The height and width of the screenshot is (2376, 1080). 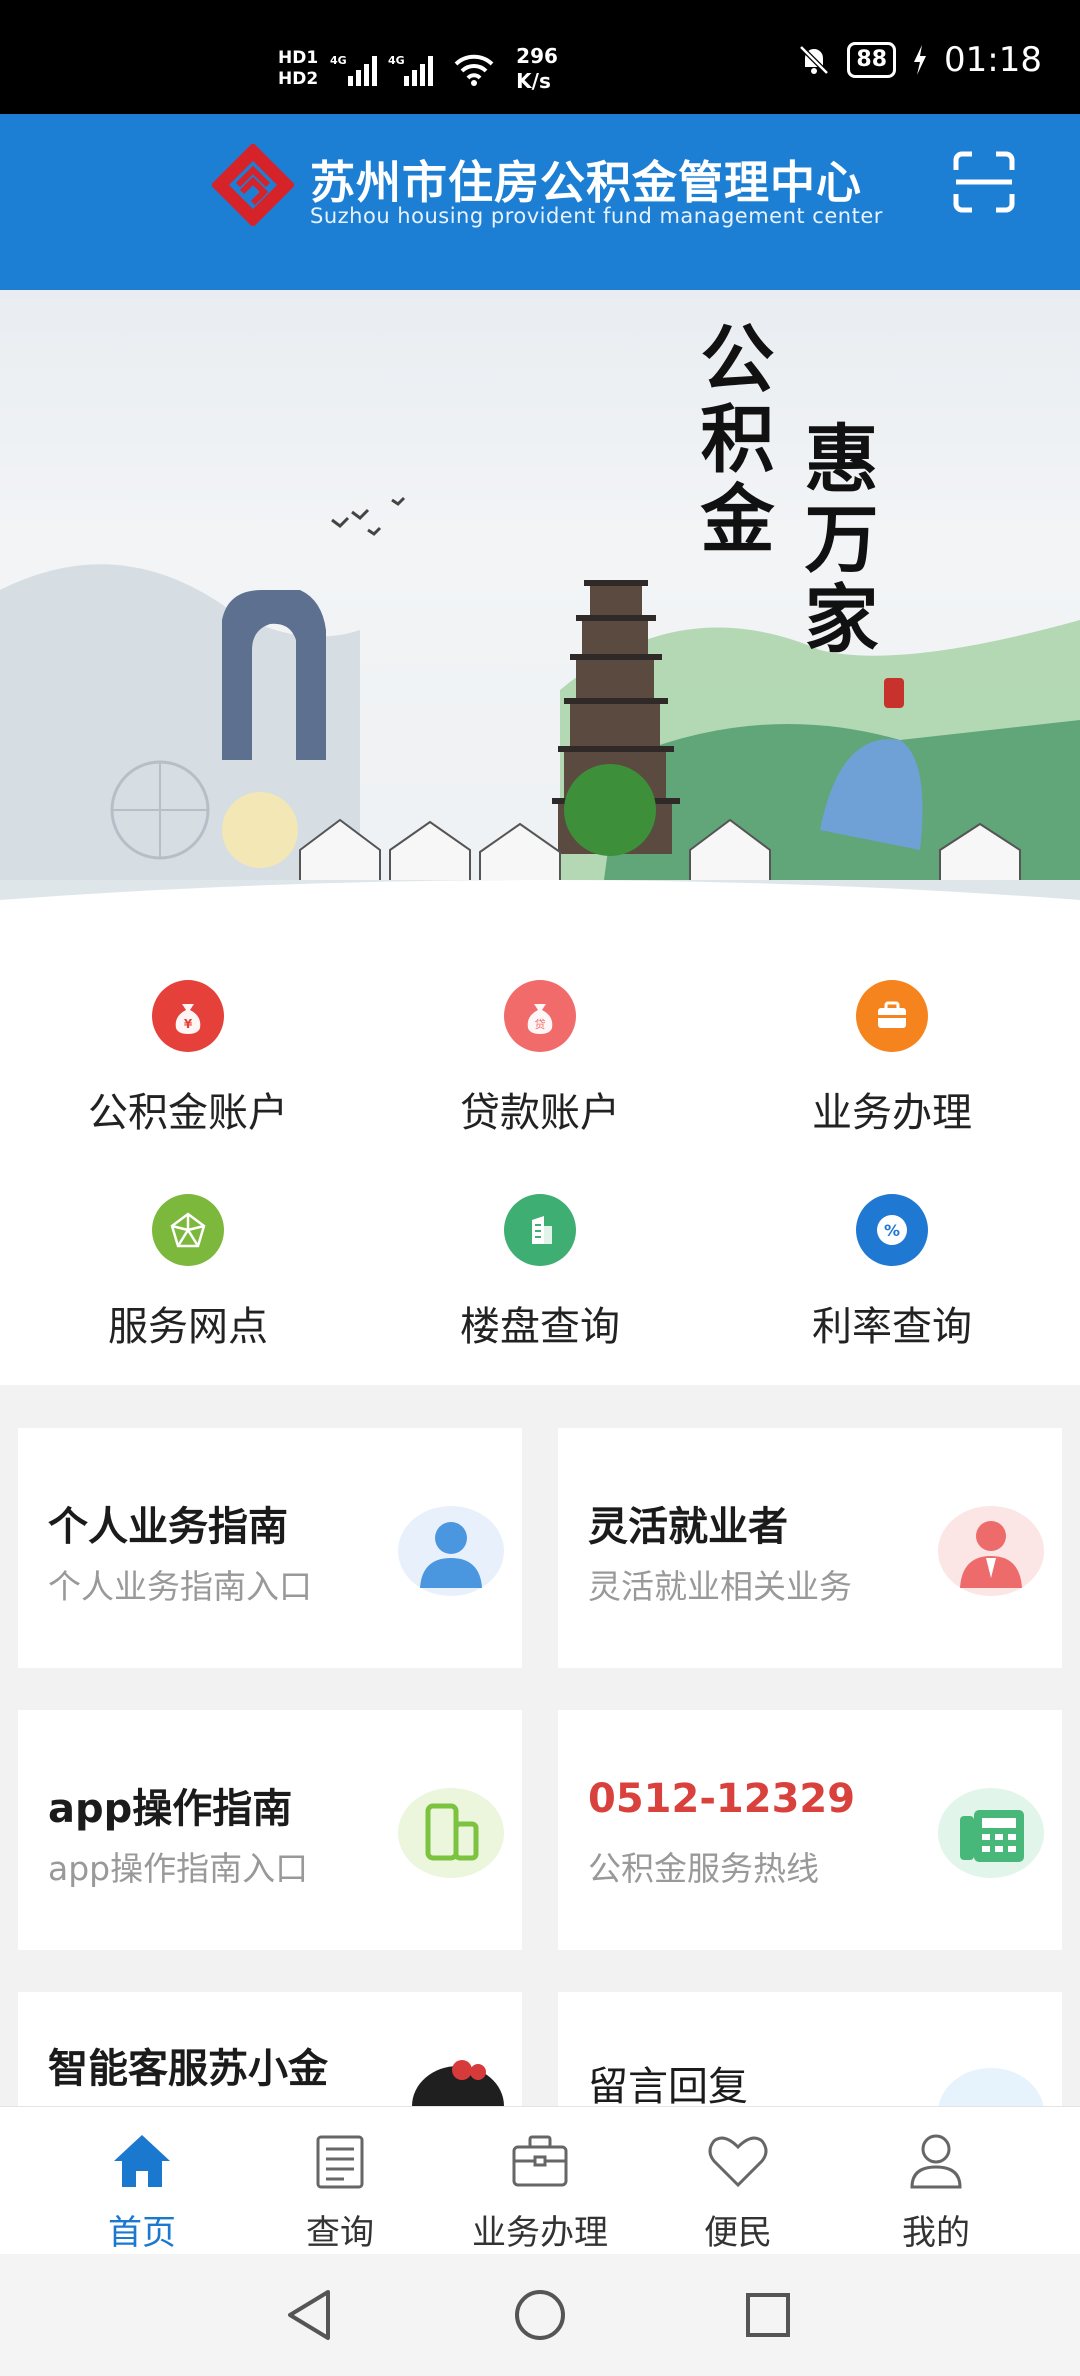 What do you see at coordinates (892, 1327) in the screenshot?
I see `quick-item-label: 利率查询` at bounding box center [892, 1327].